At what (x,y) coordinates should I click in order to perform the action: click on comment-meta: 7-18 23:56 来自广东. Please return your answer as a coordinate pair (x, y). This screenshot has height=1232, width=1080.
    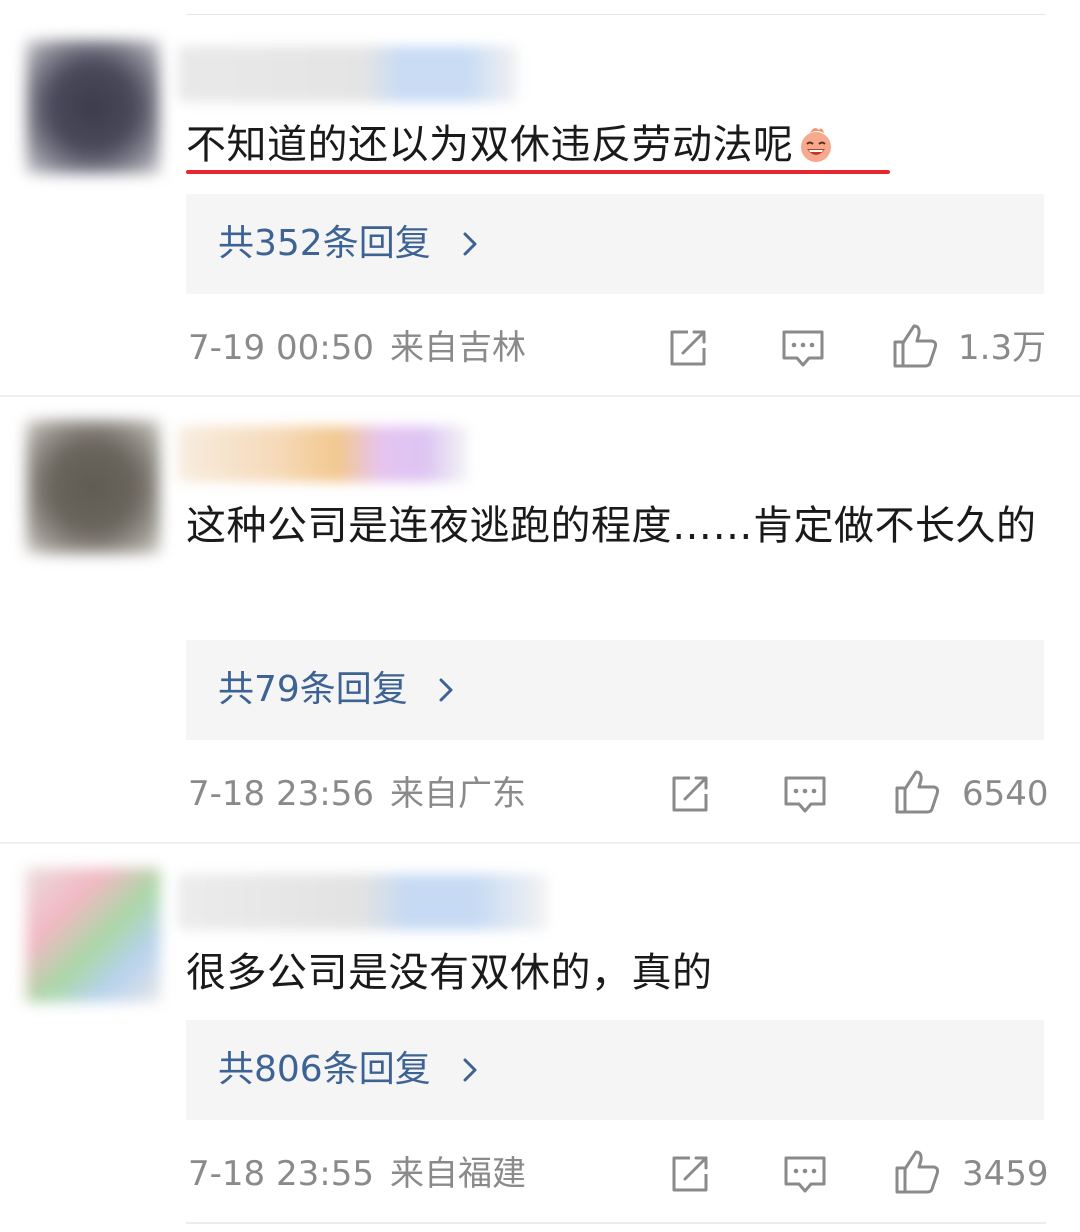
    Looking at the image, I should click on (357, 794).